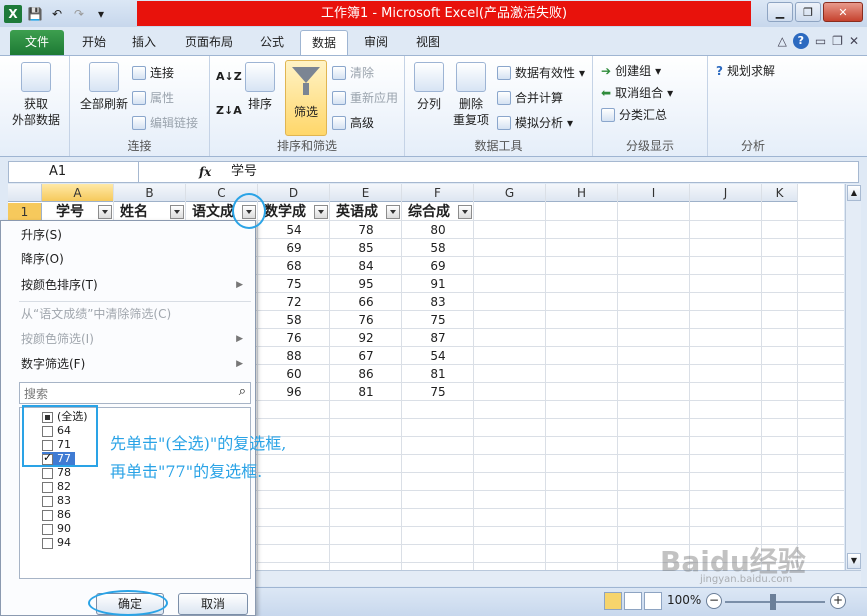 The width and height of the screenshot is (867, 616). I want to click on minimize-button: ▁, so click(780, 12).